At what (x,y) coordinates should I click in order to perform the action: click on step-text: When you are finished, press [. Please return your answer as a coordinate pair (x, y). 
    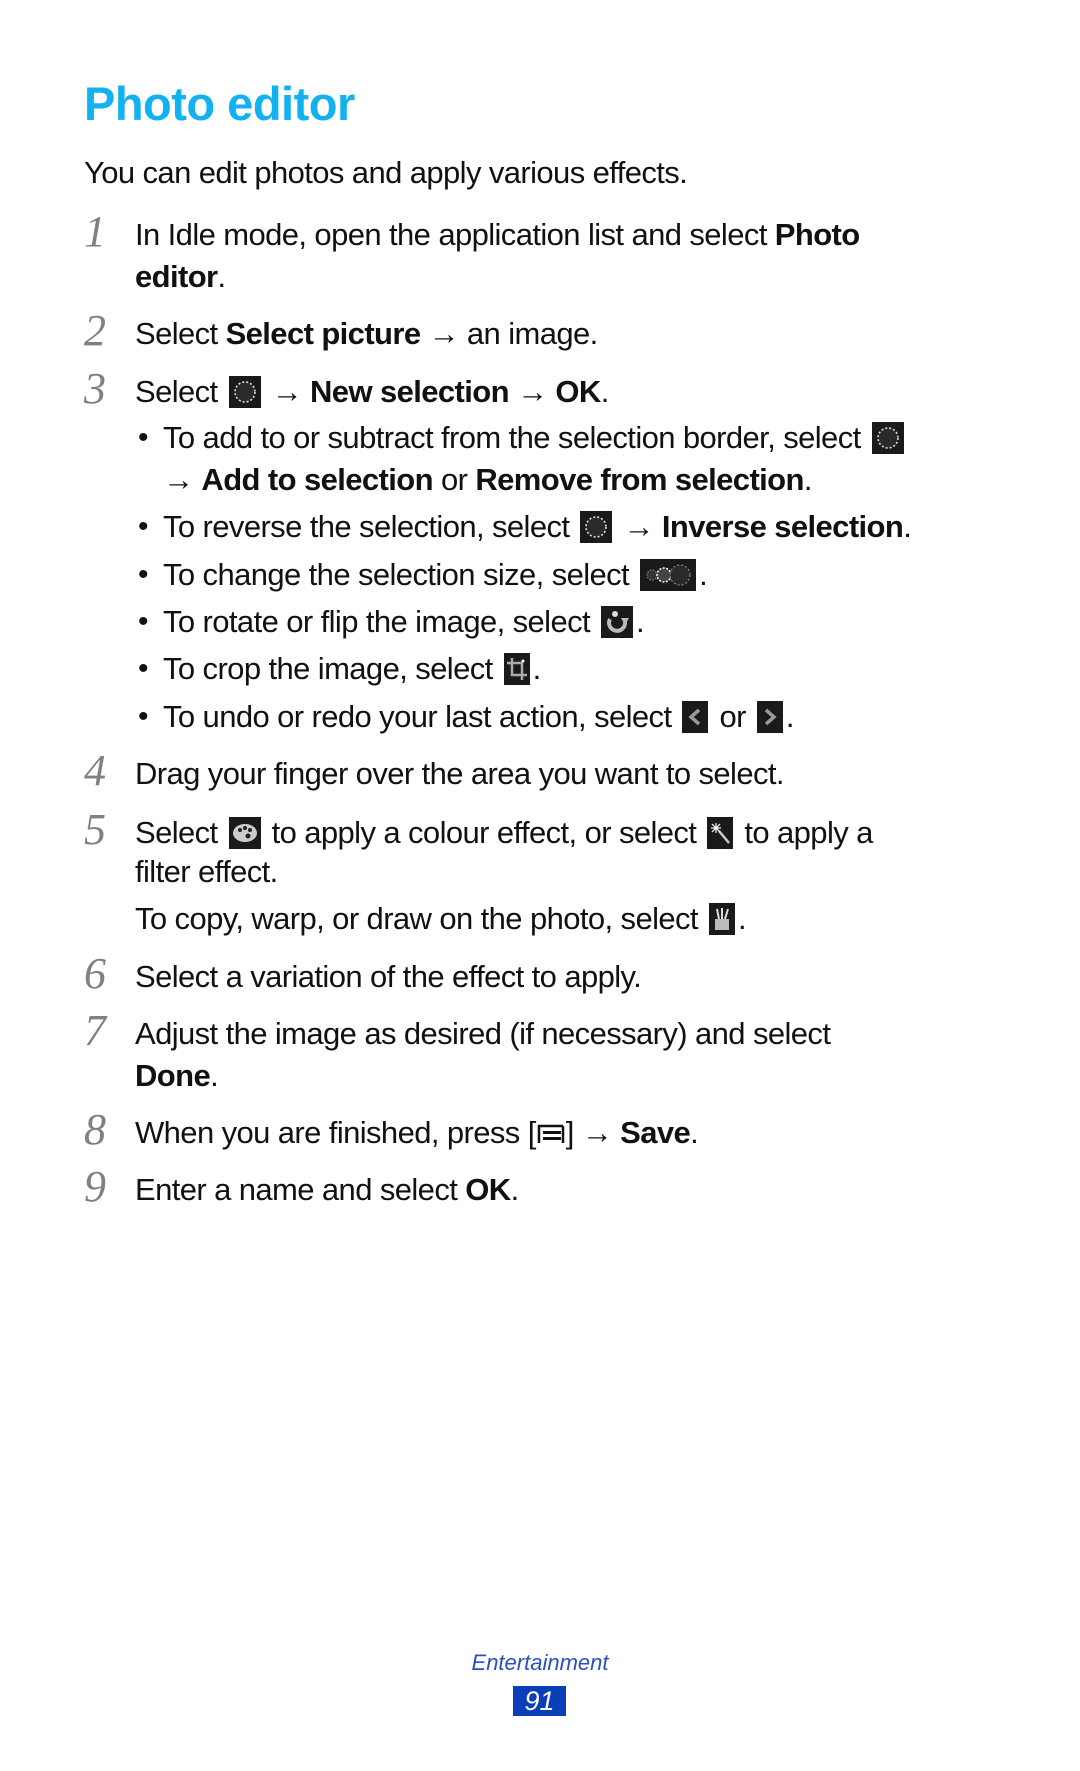
    Looking at the image, I should click on (335, 1132).